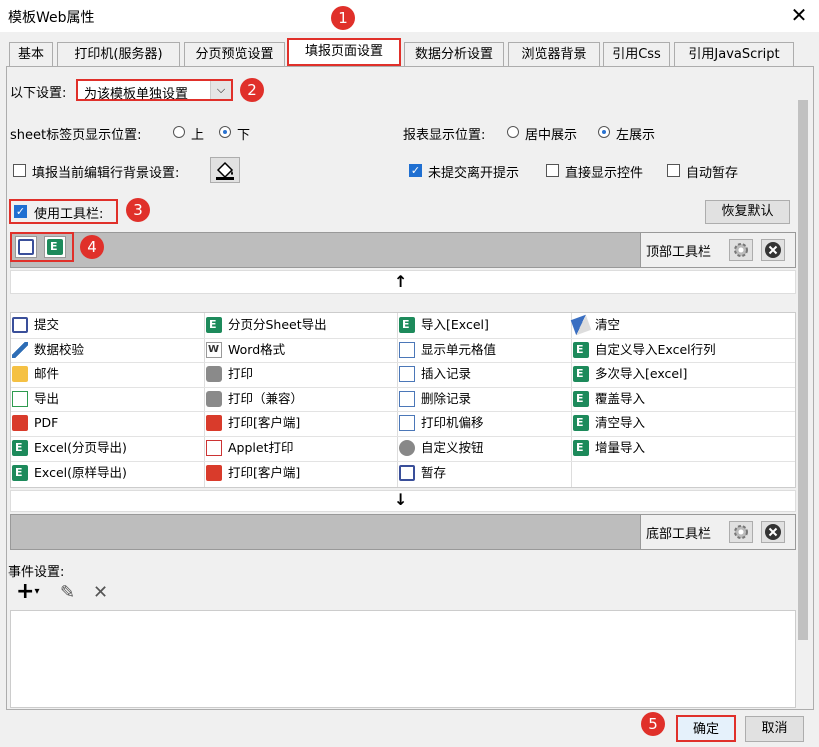 Image resolution: width=819 pixels, height=747 pixels. Describe the element at coordinates (55, 247) in the screenshot. I see `top-toolbar-export-item` at that location.